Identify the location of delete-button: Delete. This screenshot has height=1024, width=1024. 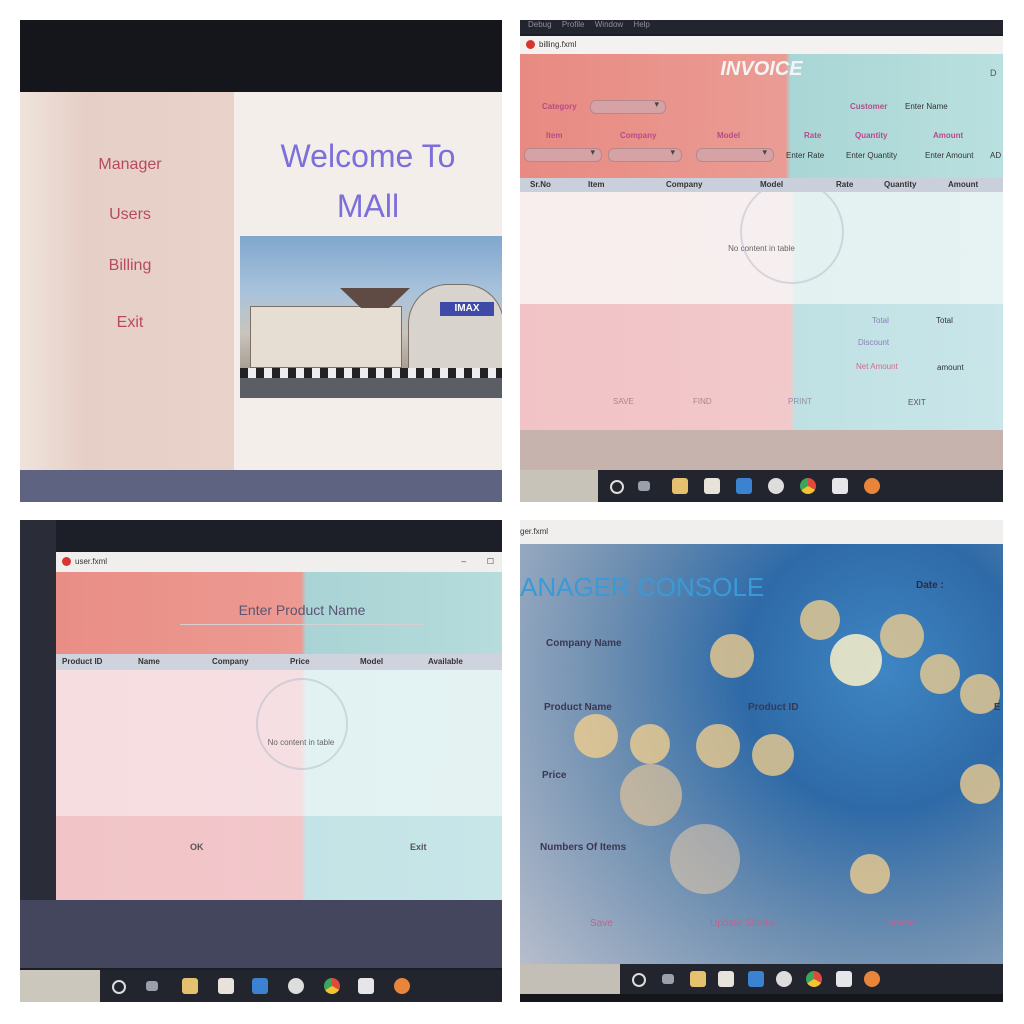
(900, 923).